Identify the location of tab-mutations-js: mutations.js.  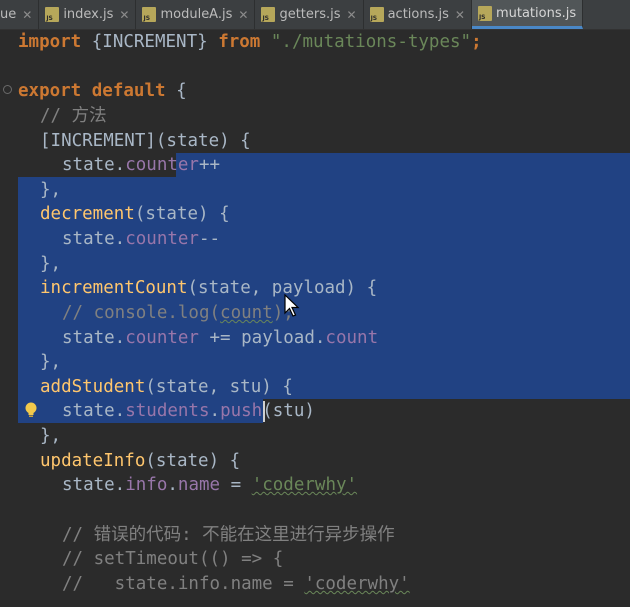
(527, 14).